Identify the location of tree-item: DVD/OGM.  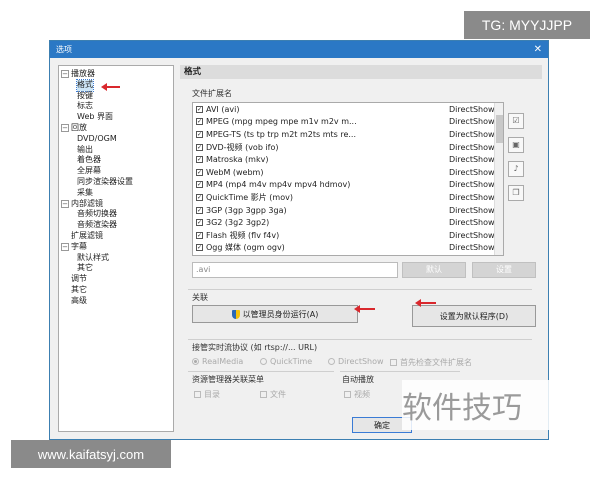
(117, 139).